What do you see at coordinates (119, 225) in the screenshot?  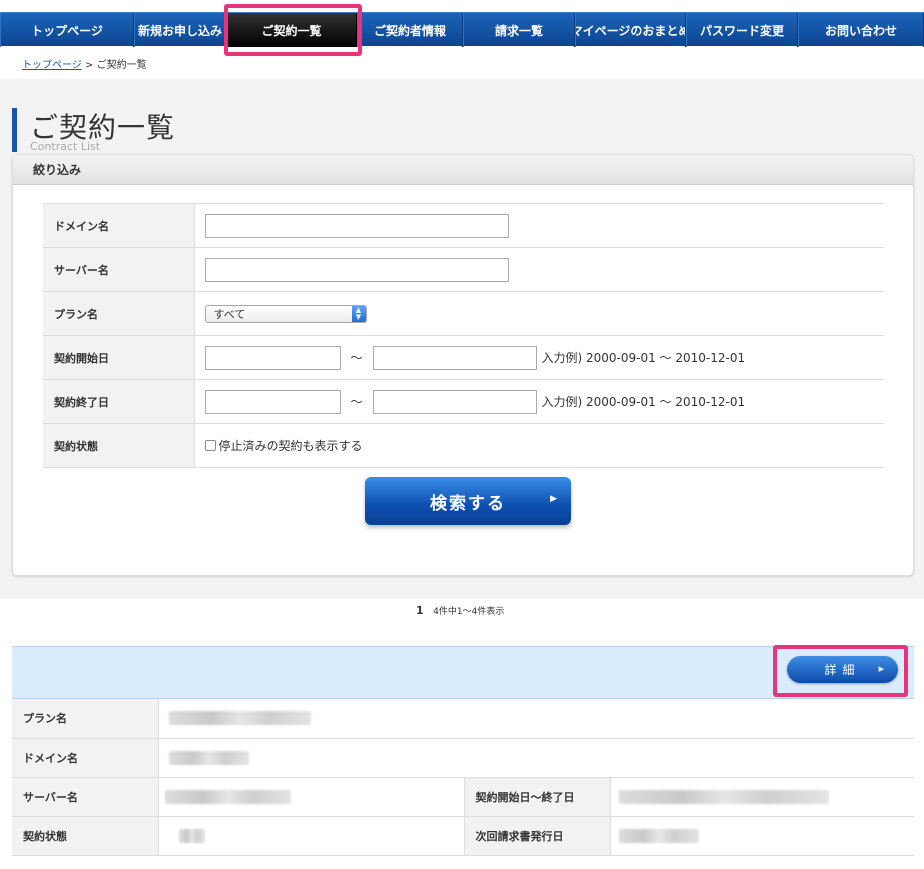 I see `domain-label: ドメイン名` at bounding box center [119, 225].